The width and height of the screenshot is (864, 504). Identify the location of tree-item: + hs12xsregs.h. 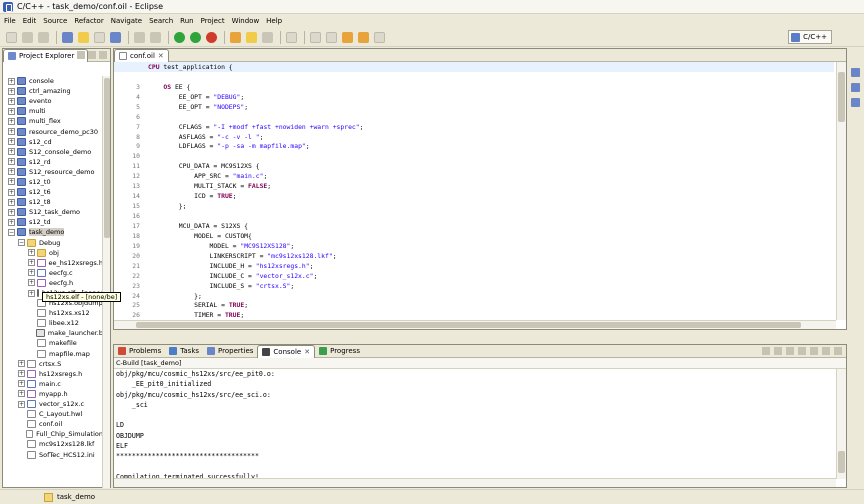
(53, 374).